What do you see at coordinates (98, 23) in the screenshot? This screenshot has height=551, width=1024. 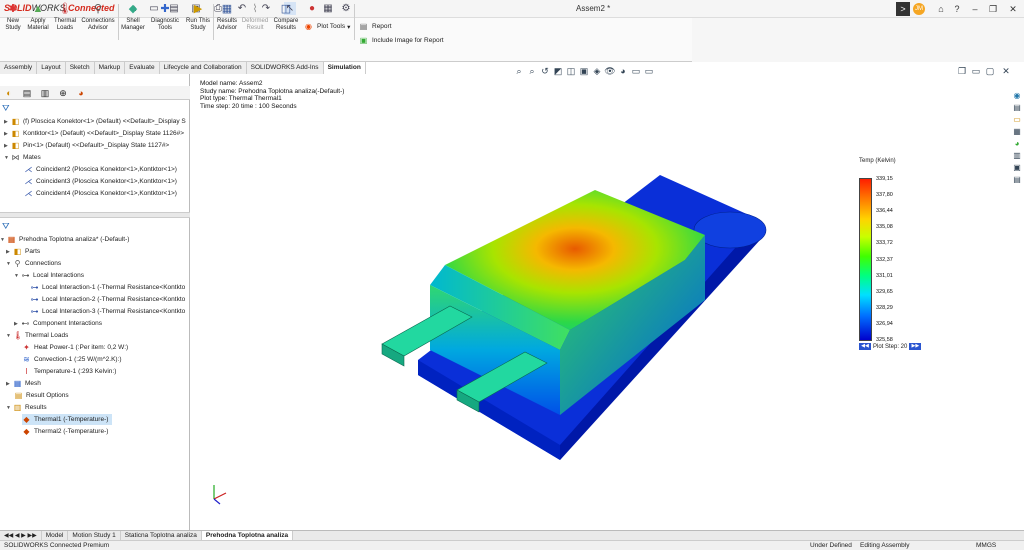 I see `connections-advisor-button: ⚲ Connections Advisor` at bounding box center [98, 23].